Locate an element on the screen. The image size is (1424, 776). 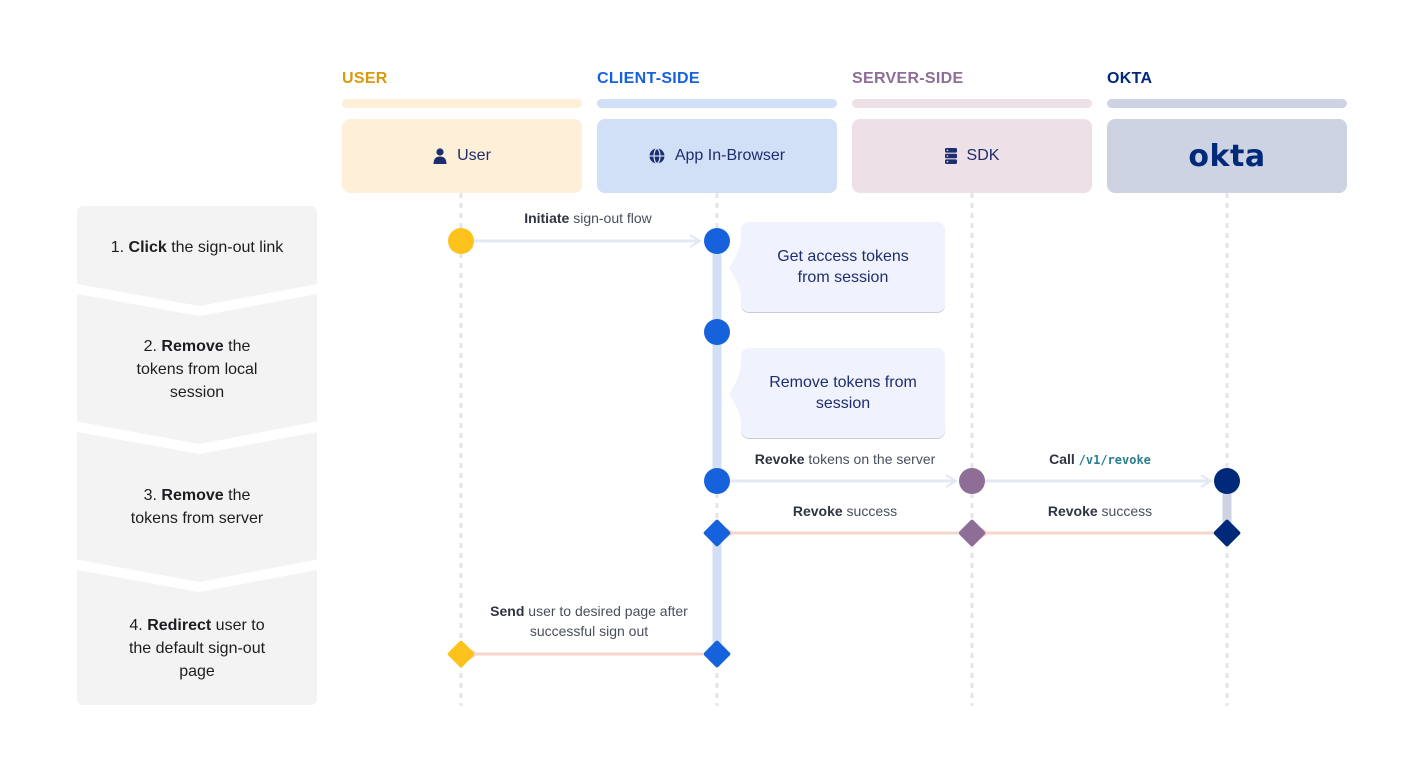
step-2-num: 2. is located at coordinates (150, 346).